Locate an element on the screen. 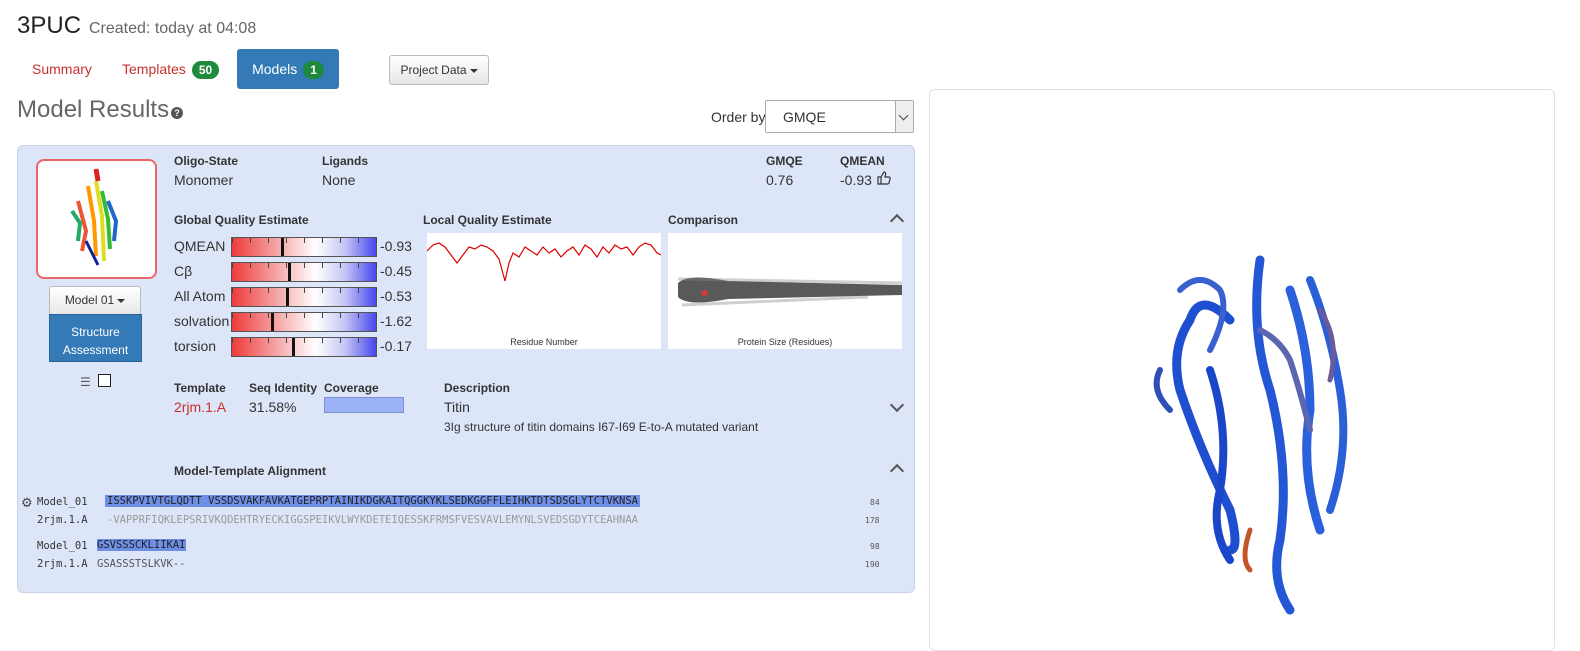  comparison-plot: ★ Protein Size (Residues) is located at coordinates (785, 291).